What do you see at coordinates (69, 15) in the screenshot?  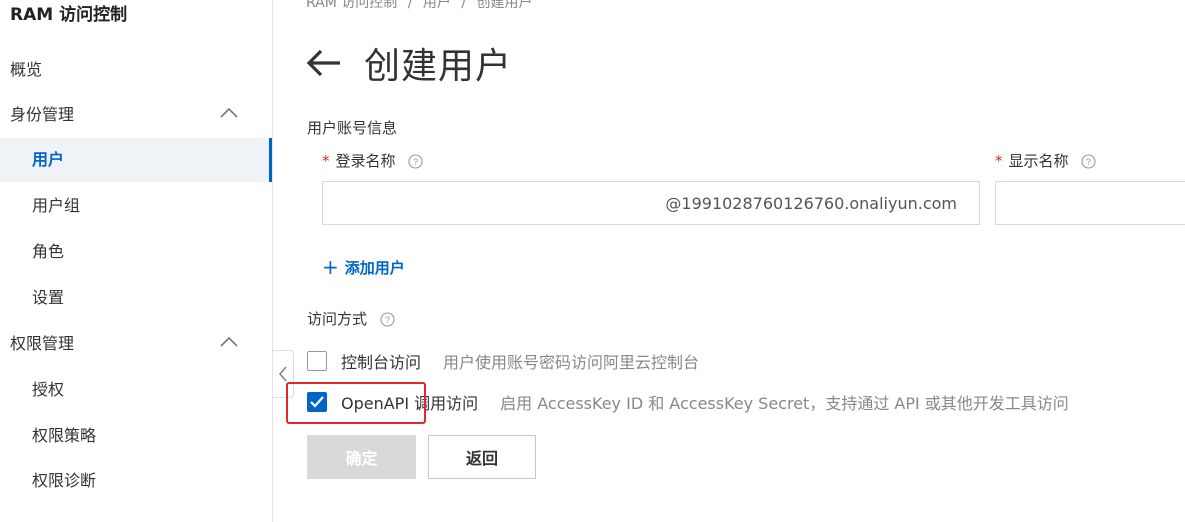 I see `app-title: RAM 访问控制` at bounding box center [69, 15].